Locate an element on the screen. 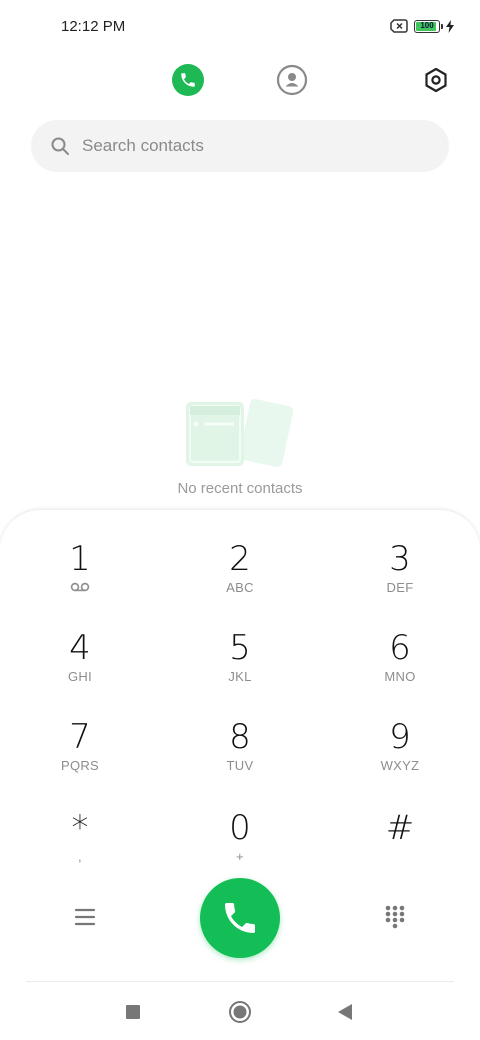 The image size is (480, 1040). key-letters: MNO is located at coordinates (400, 676).